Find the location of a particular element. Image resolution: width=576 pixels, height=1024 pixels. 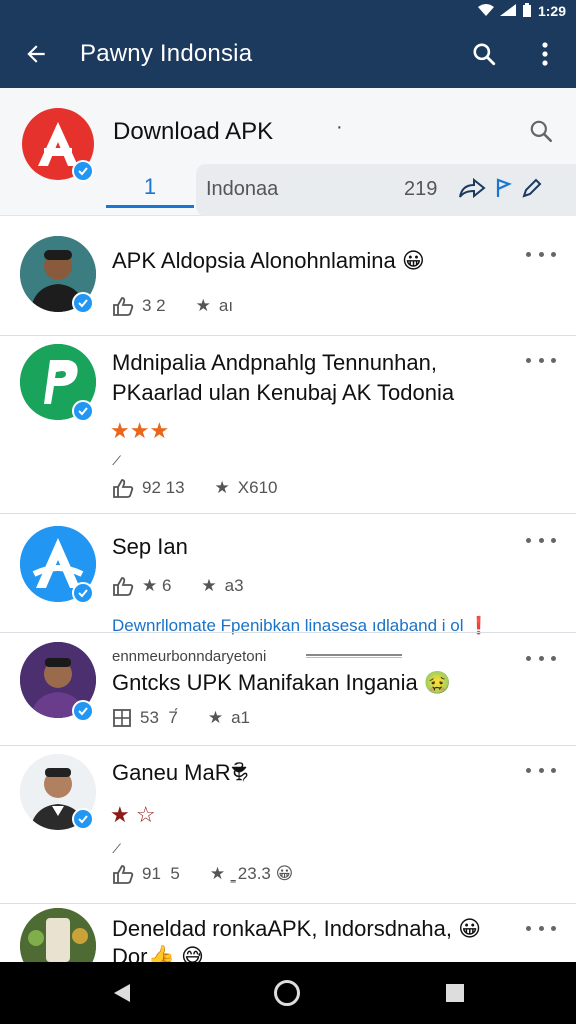

star-rating: ★★★ is located at coordinates (140, 430).